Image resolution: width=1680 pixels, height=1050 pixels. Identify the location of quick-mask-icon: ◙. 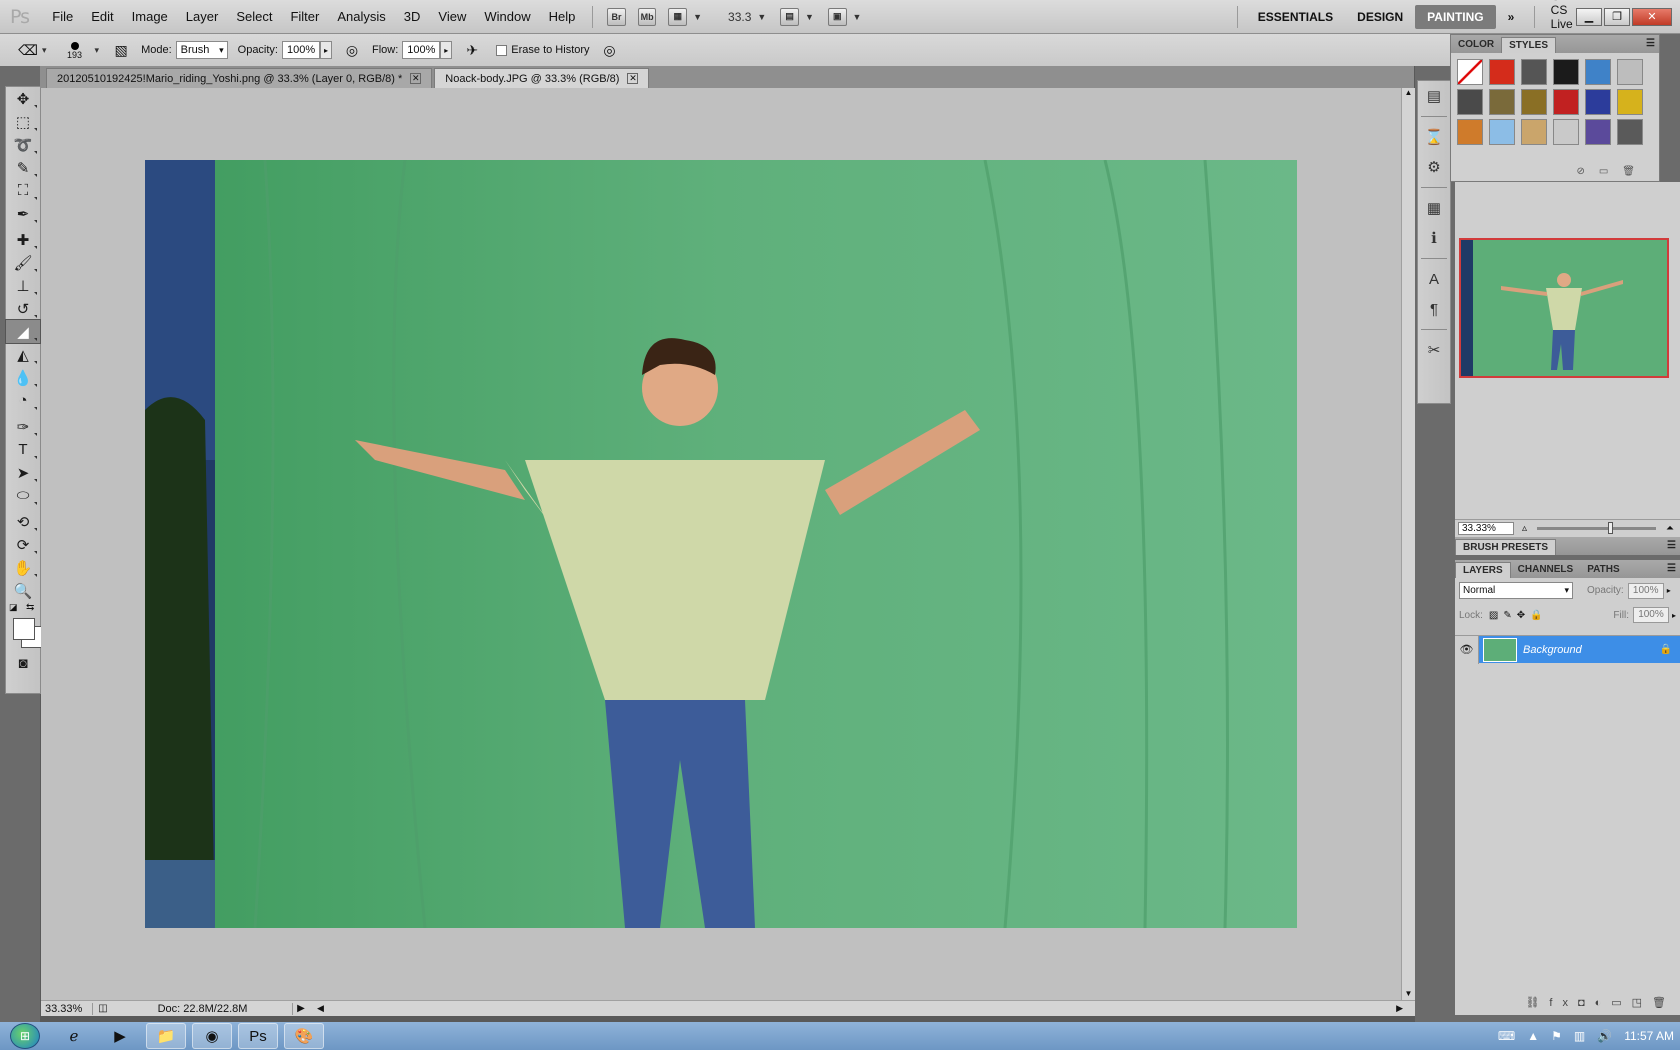
(23, 663).